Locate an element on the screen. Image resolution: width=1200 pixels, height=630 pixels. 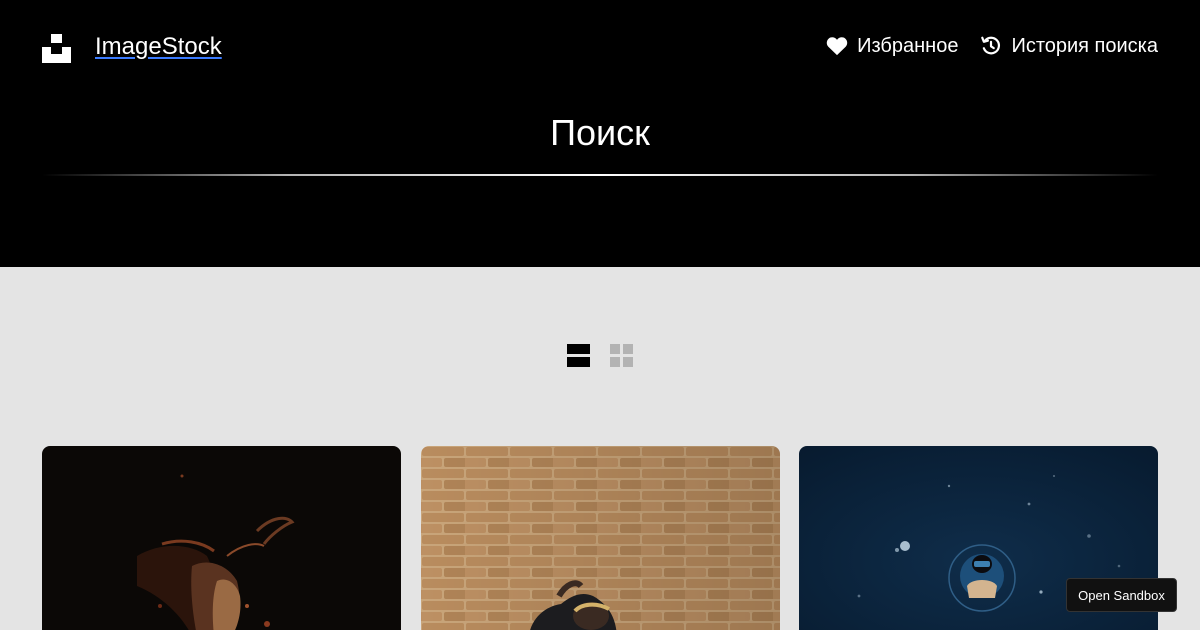
nav-favorites: Избранное is located at coordinates (892, 46).